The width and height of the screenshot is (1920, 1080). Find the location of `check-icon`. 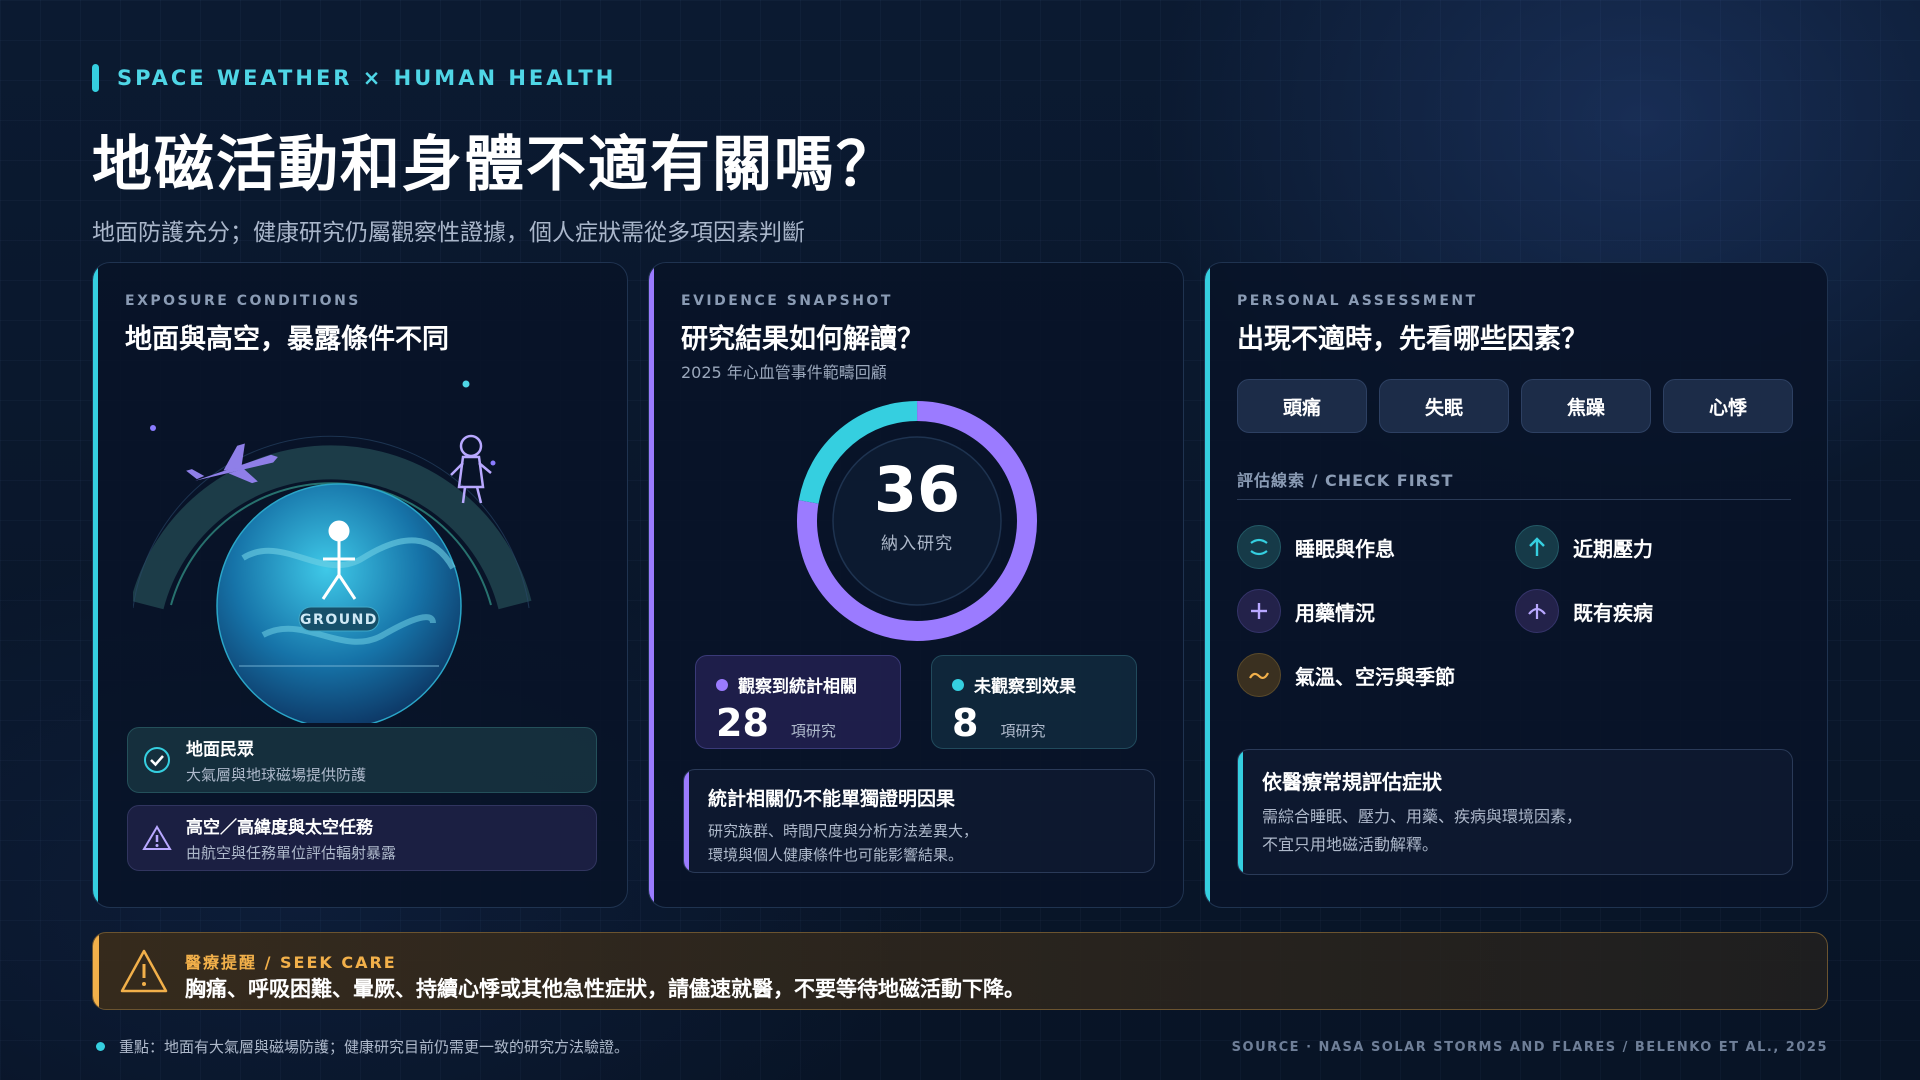

check-icon is located at coordinates (157, 760).